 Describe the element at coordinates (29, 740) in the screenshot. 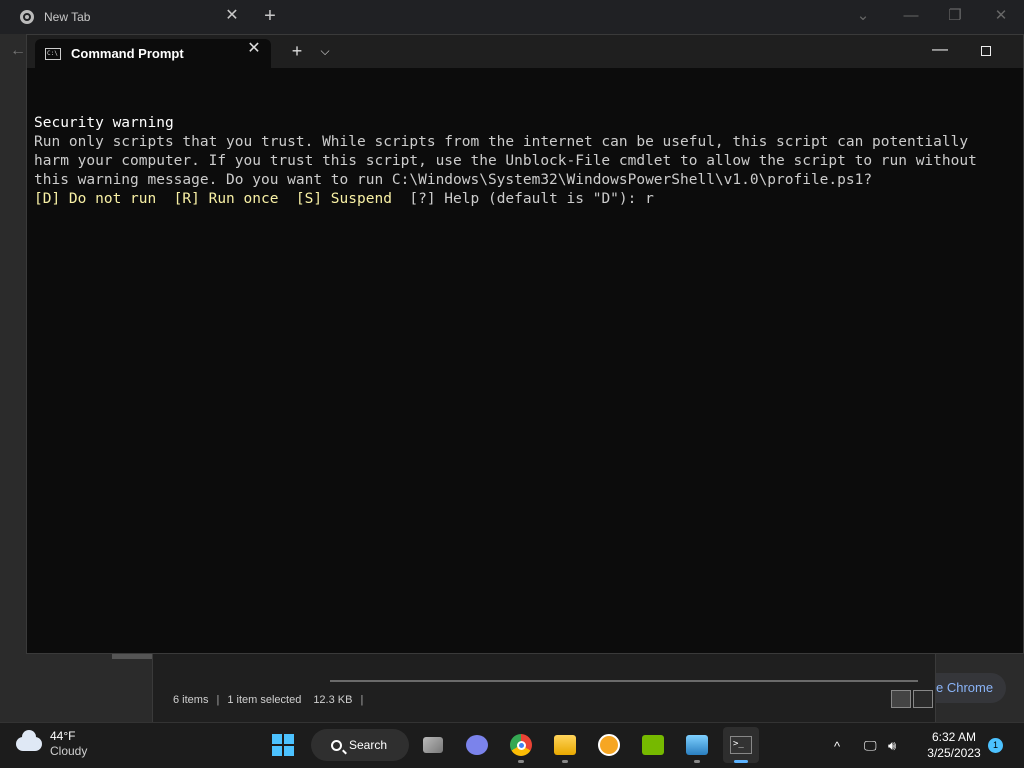

I see `cloud-icon` at that location.